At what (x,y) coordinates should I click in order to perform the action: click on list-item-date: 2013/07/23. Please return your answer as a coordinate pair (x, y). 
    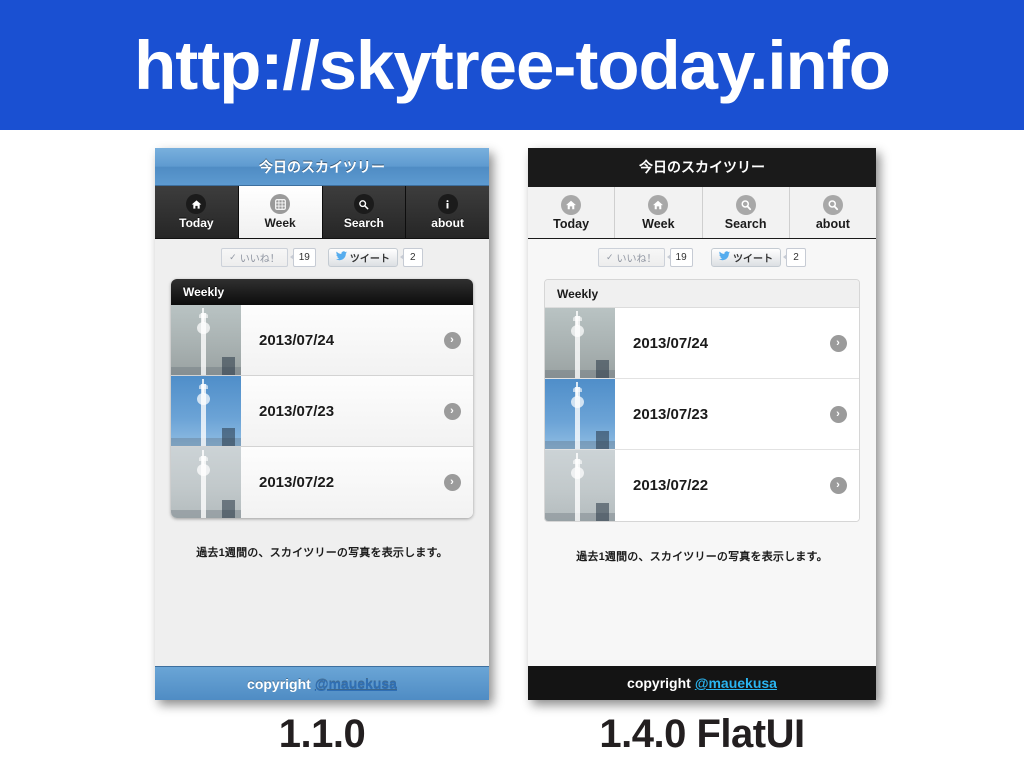
    Looking at the image, I should click on (671, 414).